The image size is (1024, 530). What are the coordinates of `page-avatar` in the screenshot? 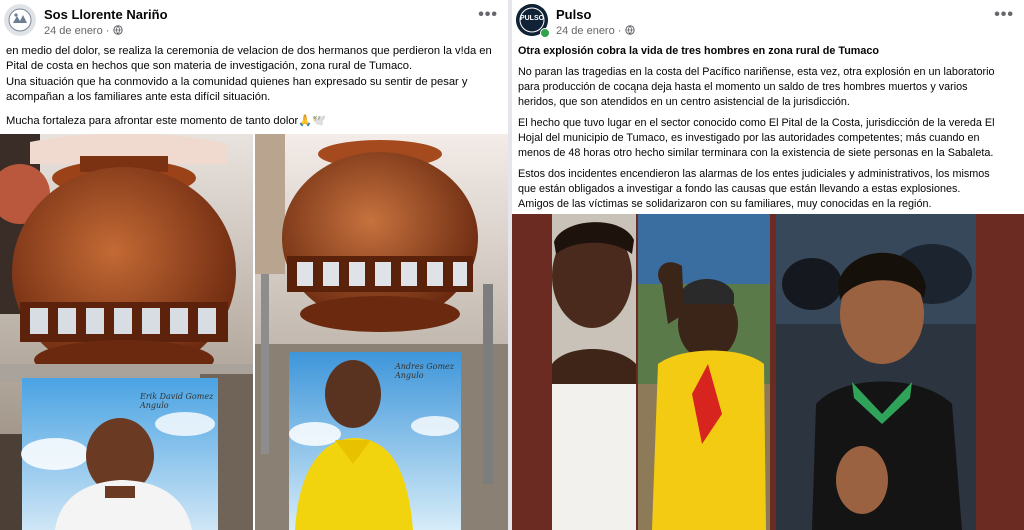 It's located at (20, 20).